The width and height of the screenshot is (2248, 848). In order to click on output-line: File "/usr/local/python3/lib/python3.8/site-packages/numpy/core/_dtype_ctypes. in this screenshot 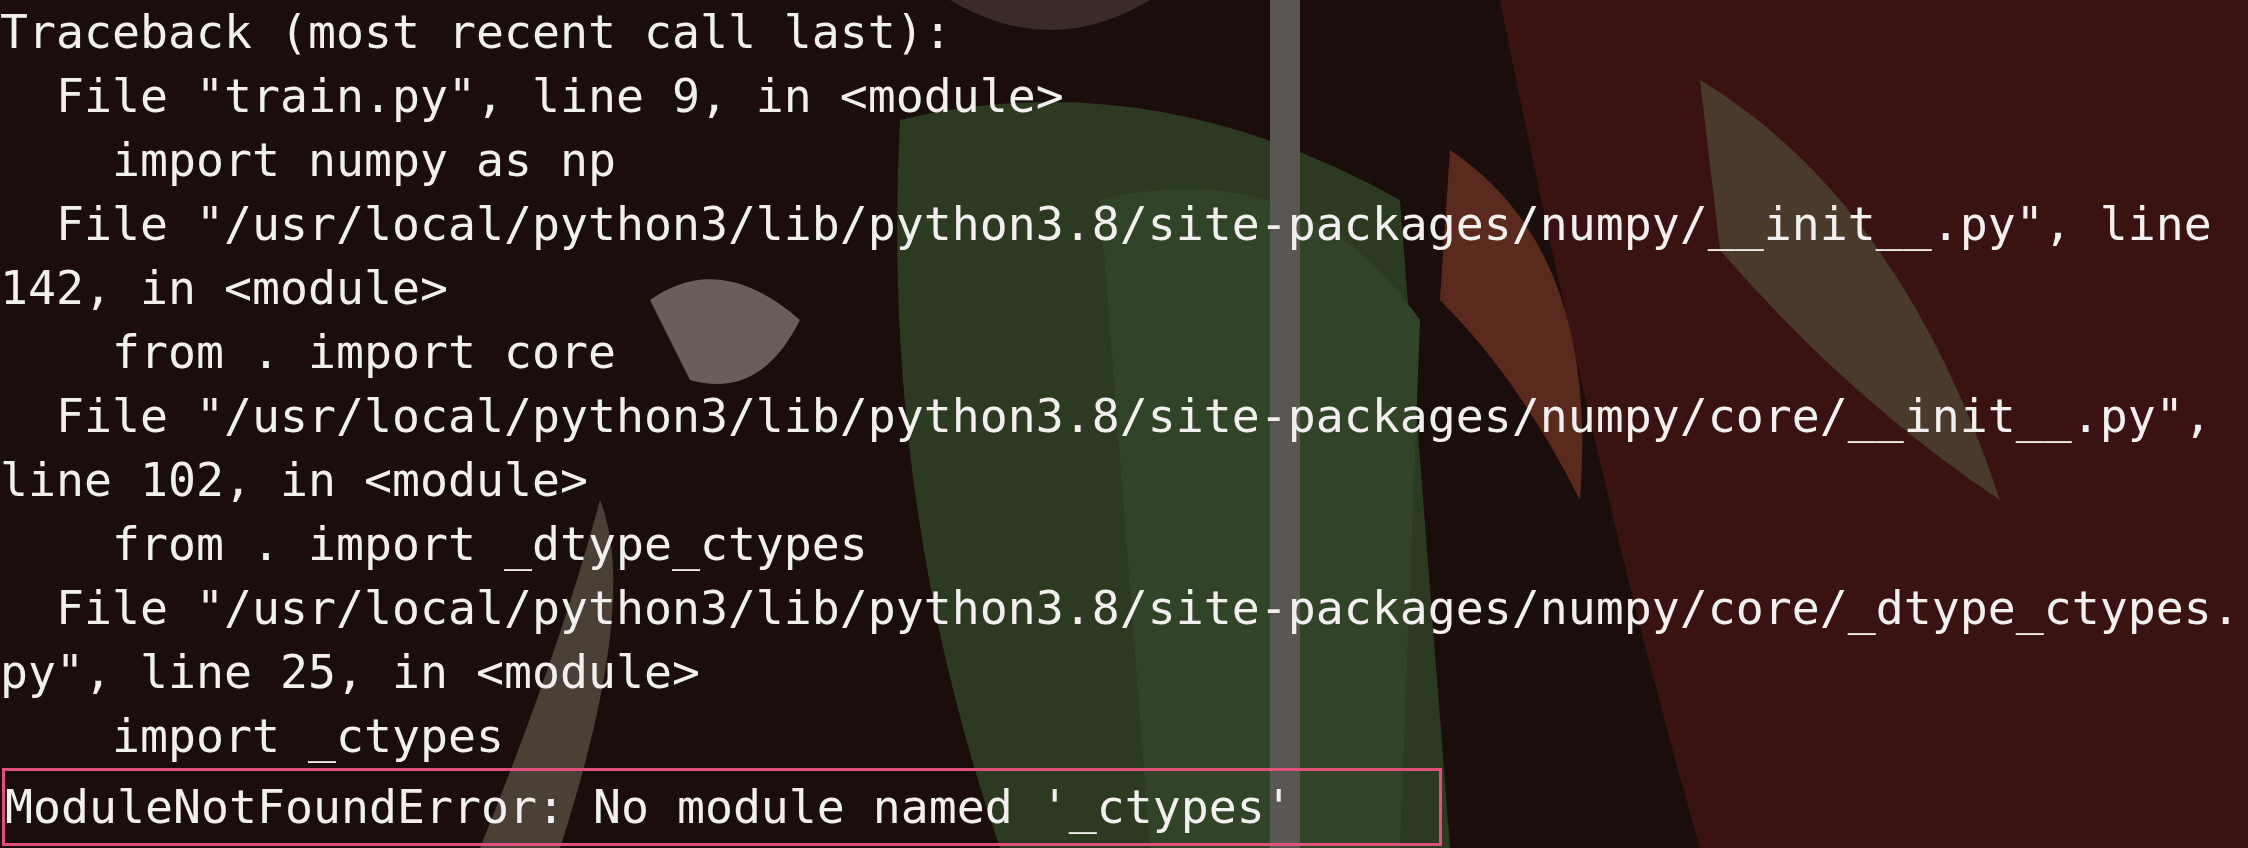, I will do `click(1148, 608)`.